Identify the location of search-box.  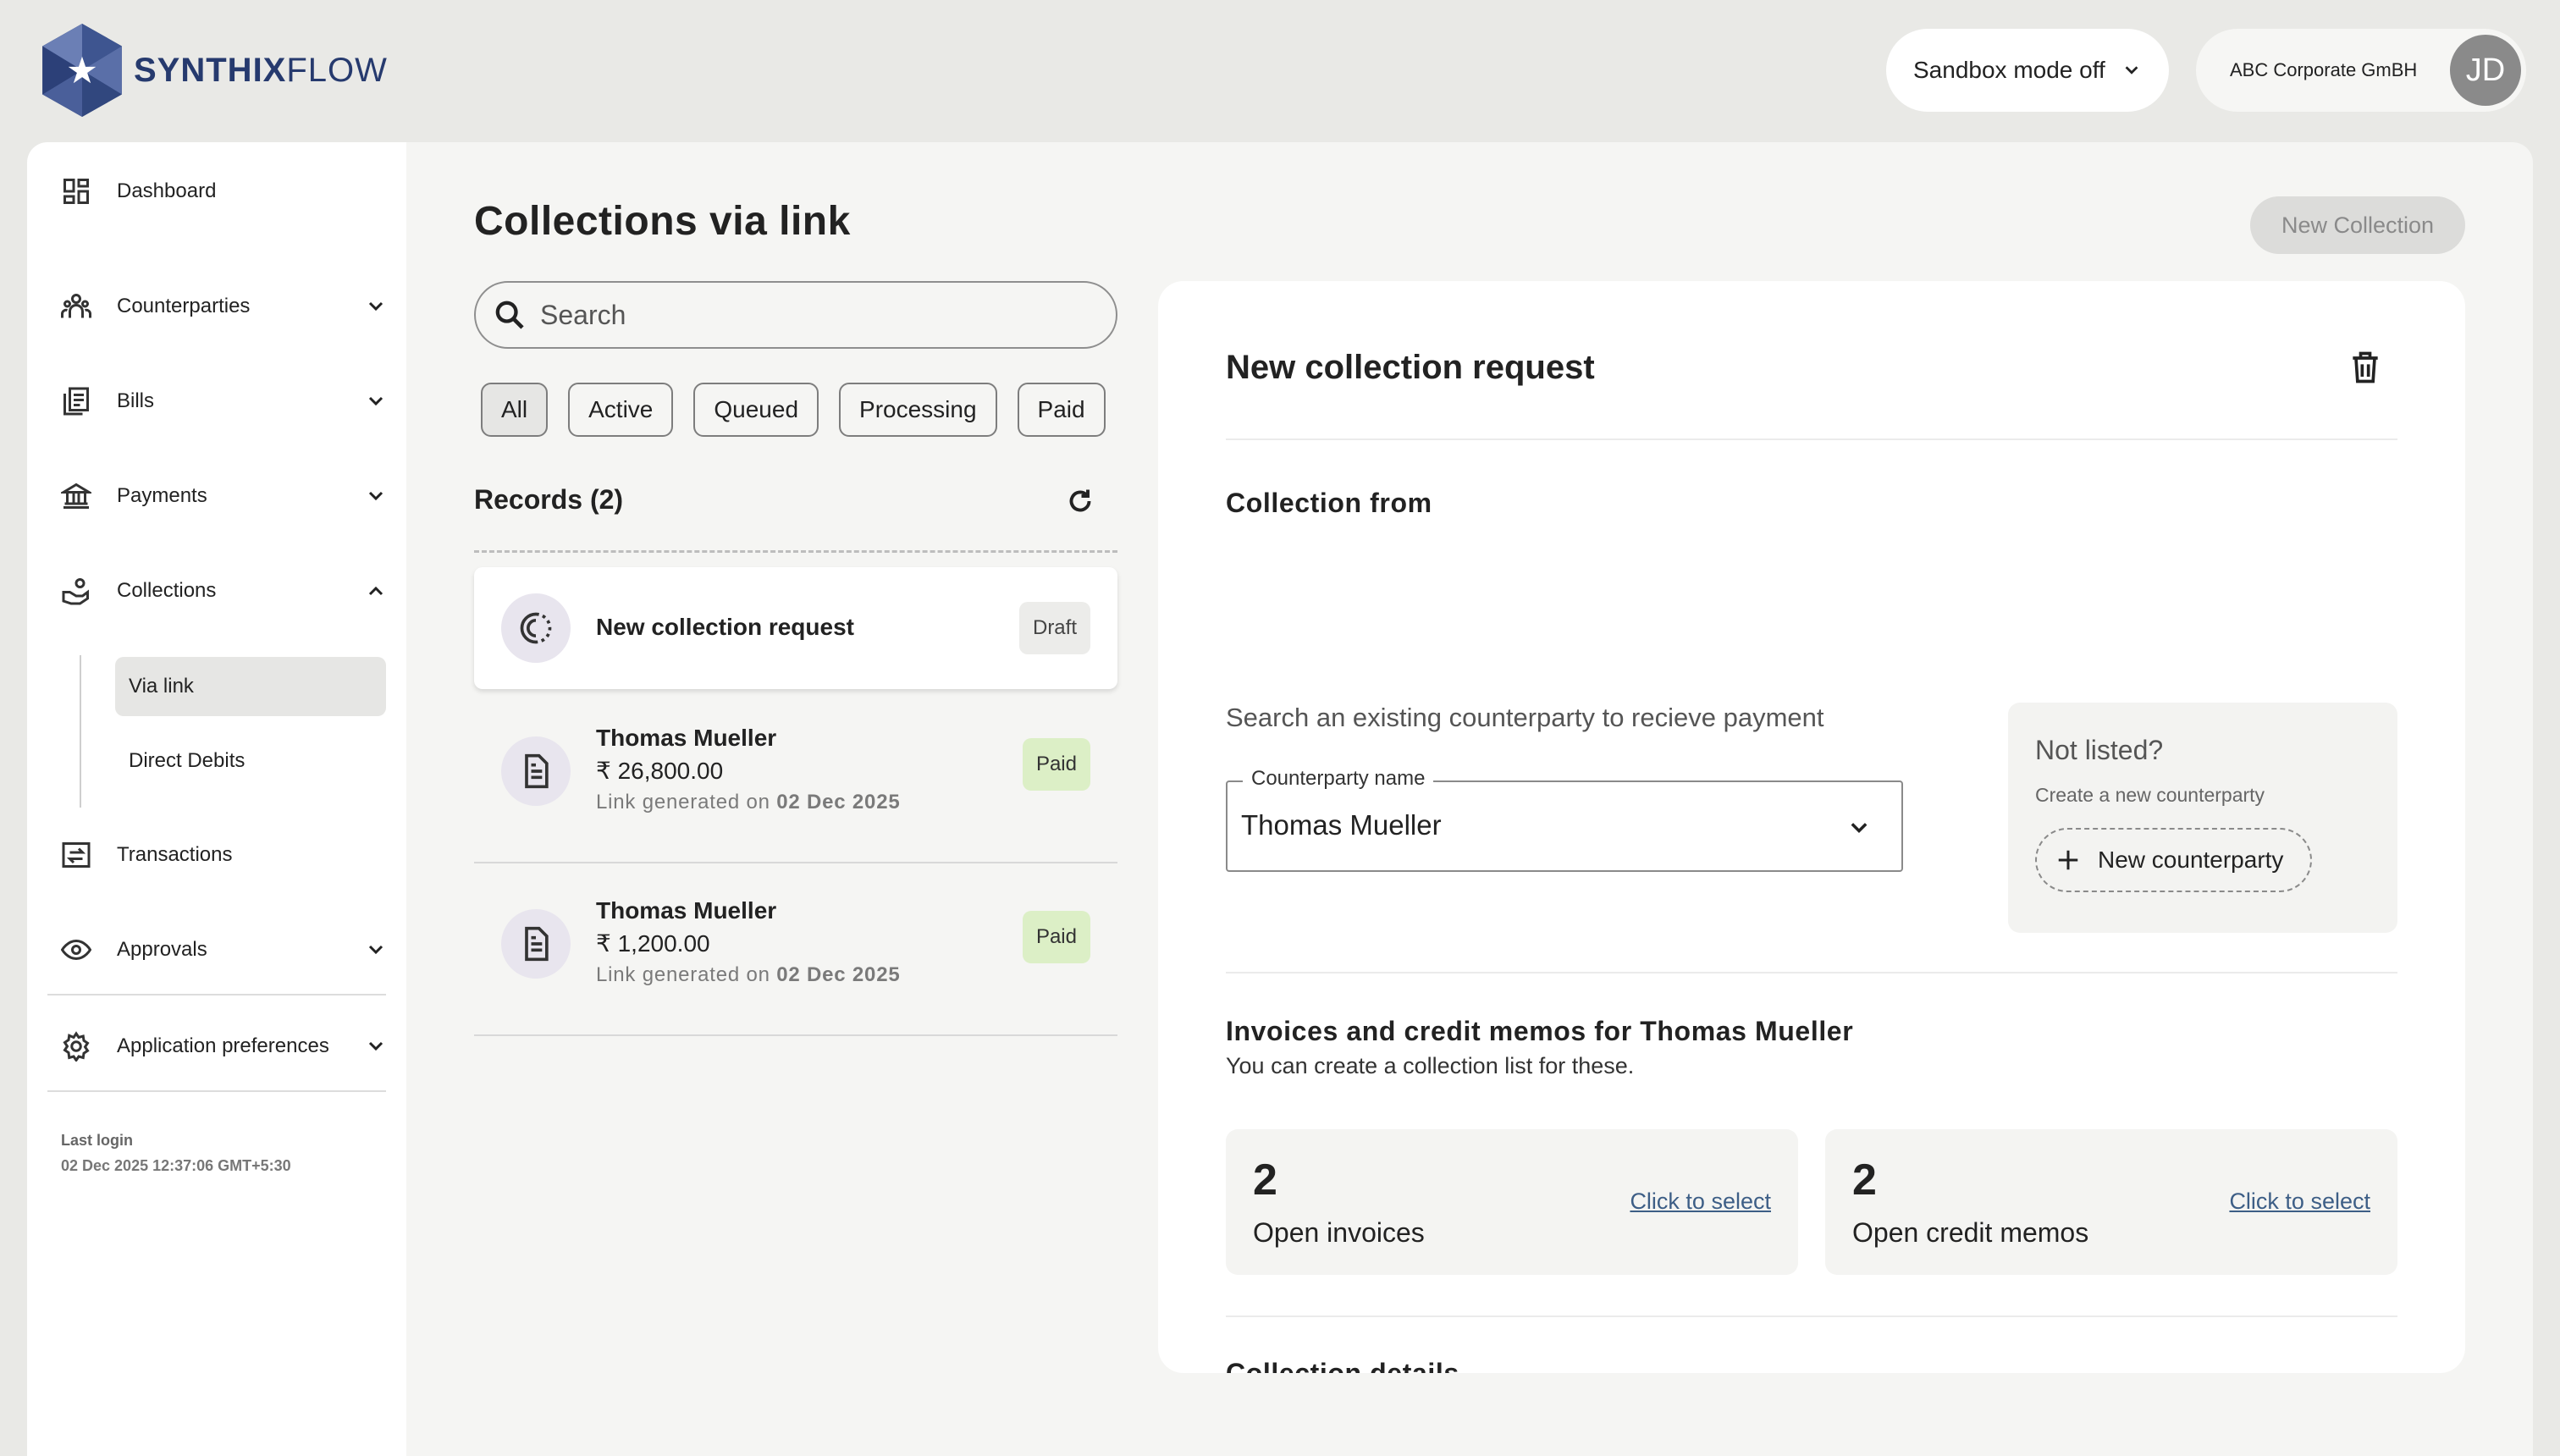
(795, 315).